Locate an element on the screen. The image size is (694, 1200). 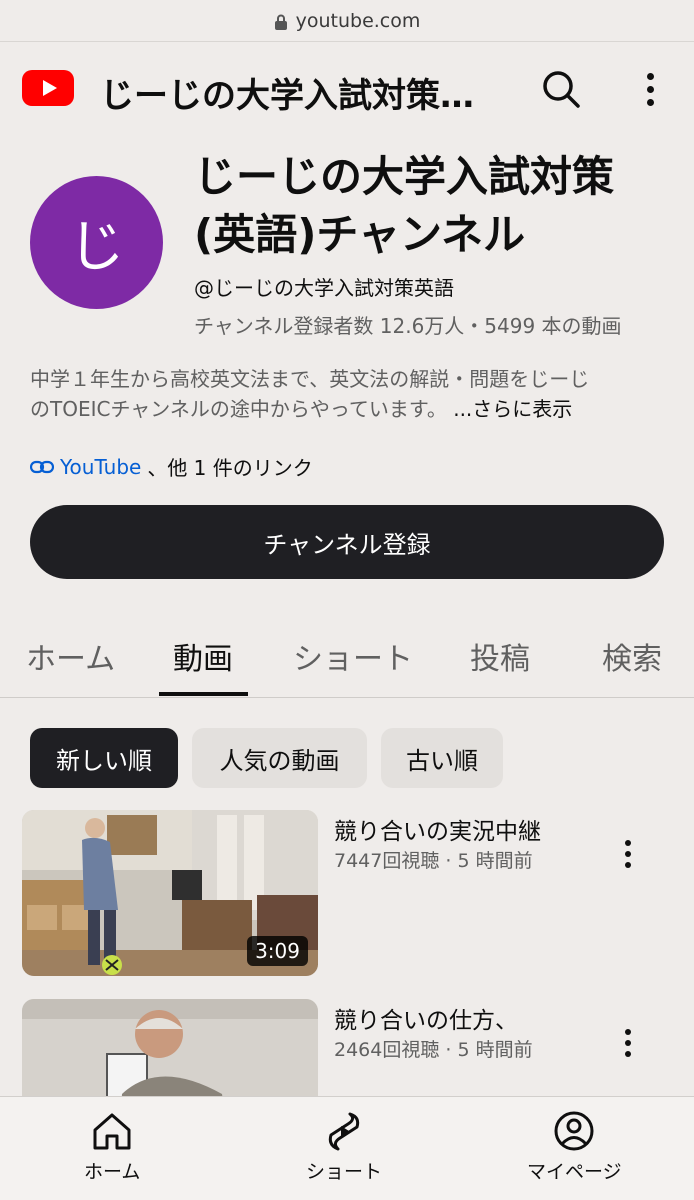
nav-home-label: ホーム is located at coordinates (112, 1172).